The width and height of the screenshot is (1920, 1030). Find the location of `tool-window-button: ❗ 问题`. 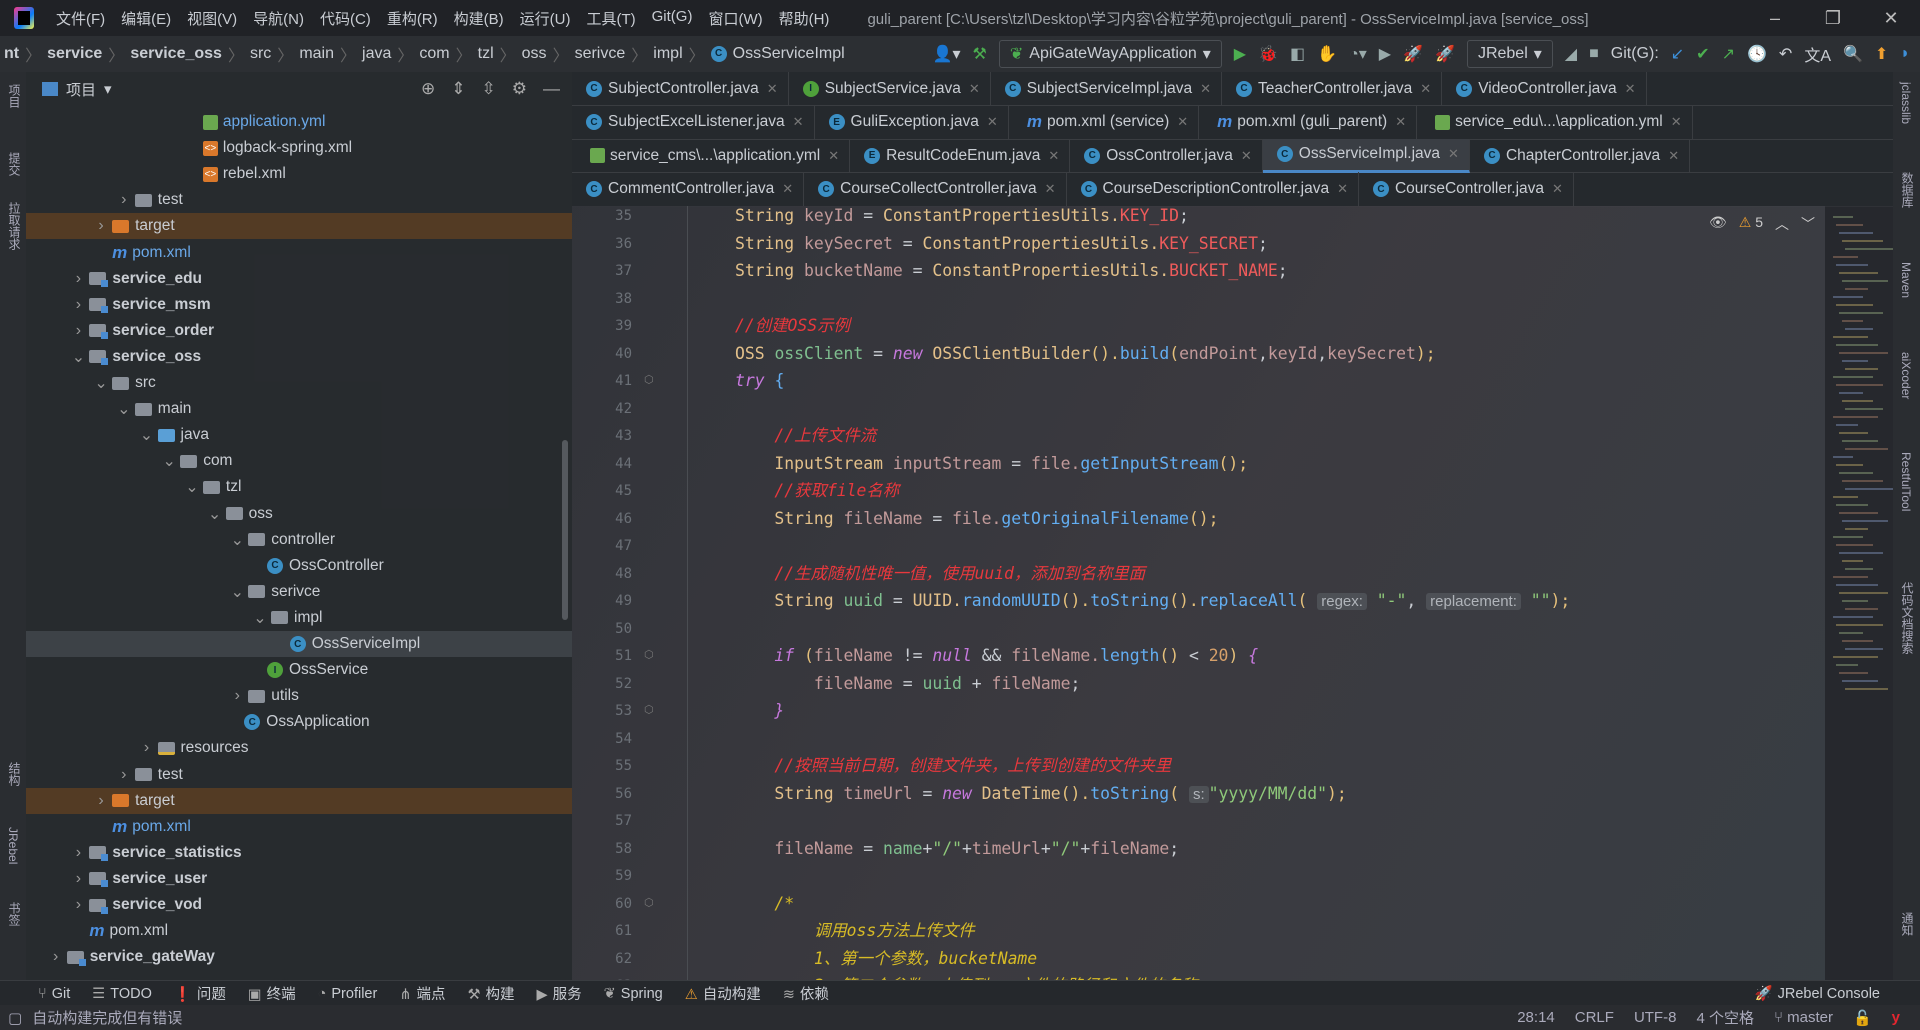

tool-window-button: ❗ 问题 is located at coordinates (200, 993).